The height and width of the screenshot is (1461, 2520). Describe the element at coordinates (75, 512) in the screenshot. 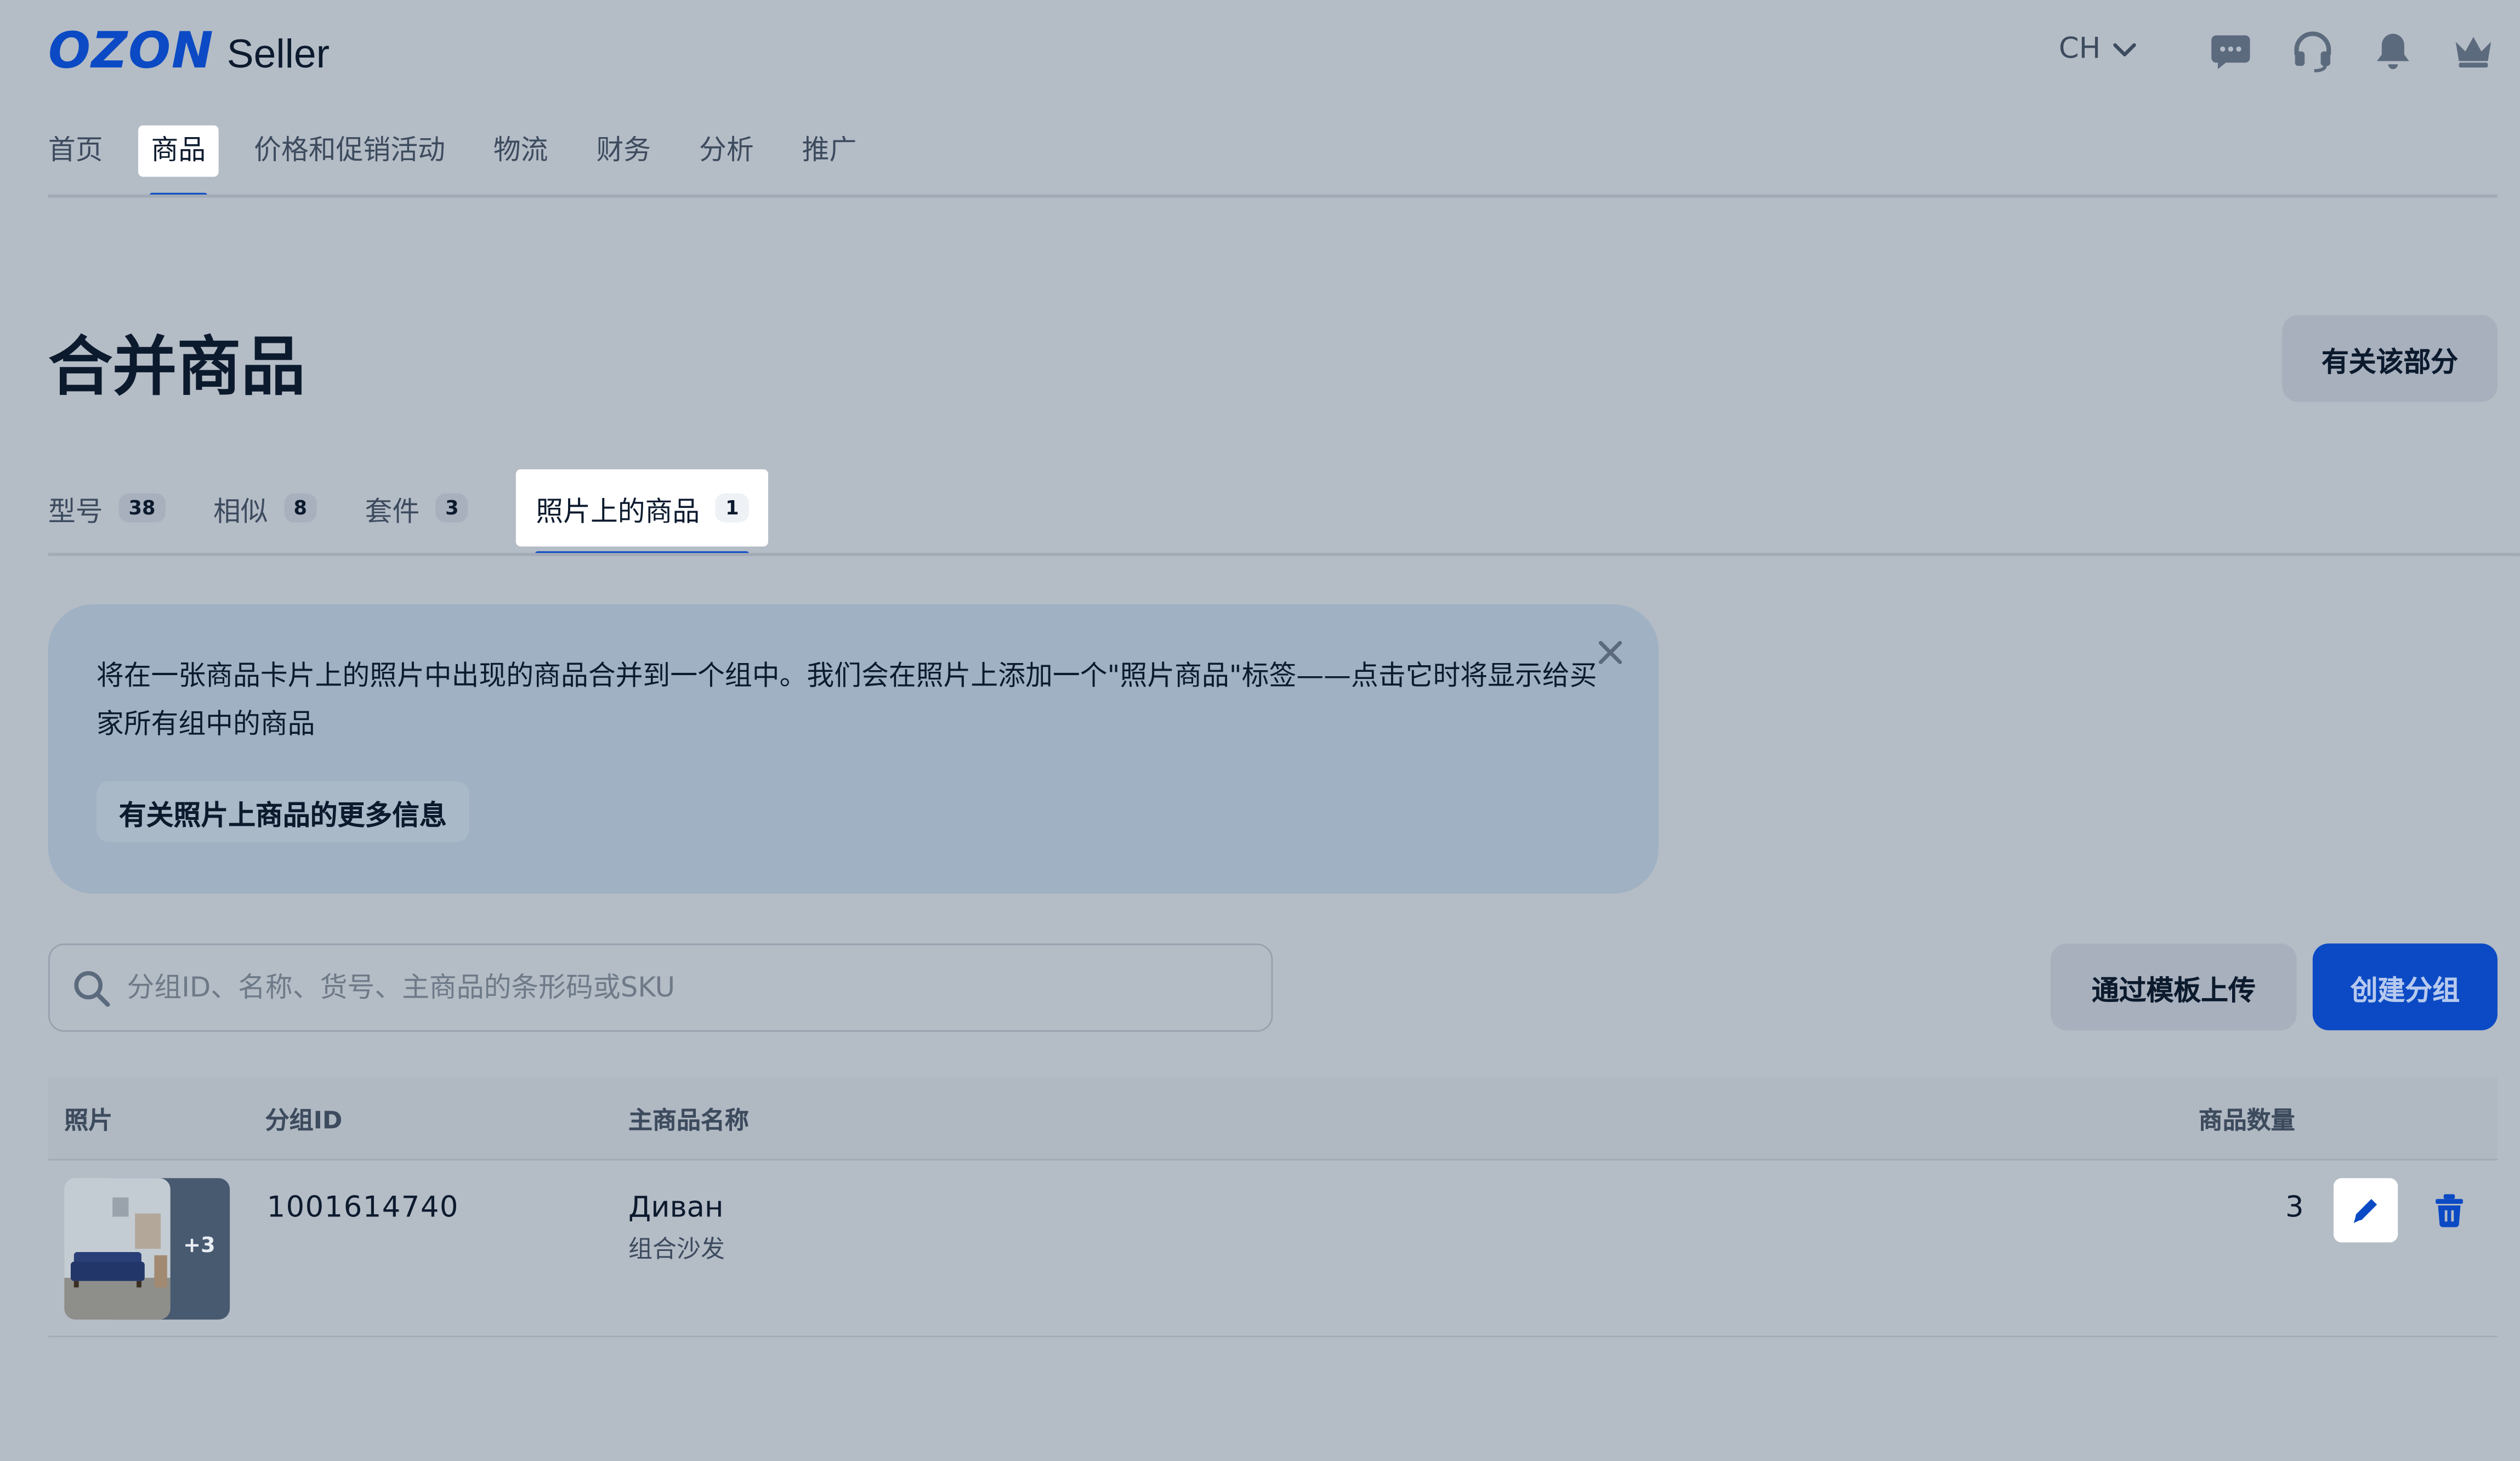

I see `tab-label: 型号` at that location.